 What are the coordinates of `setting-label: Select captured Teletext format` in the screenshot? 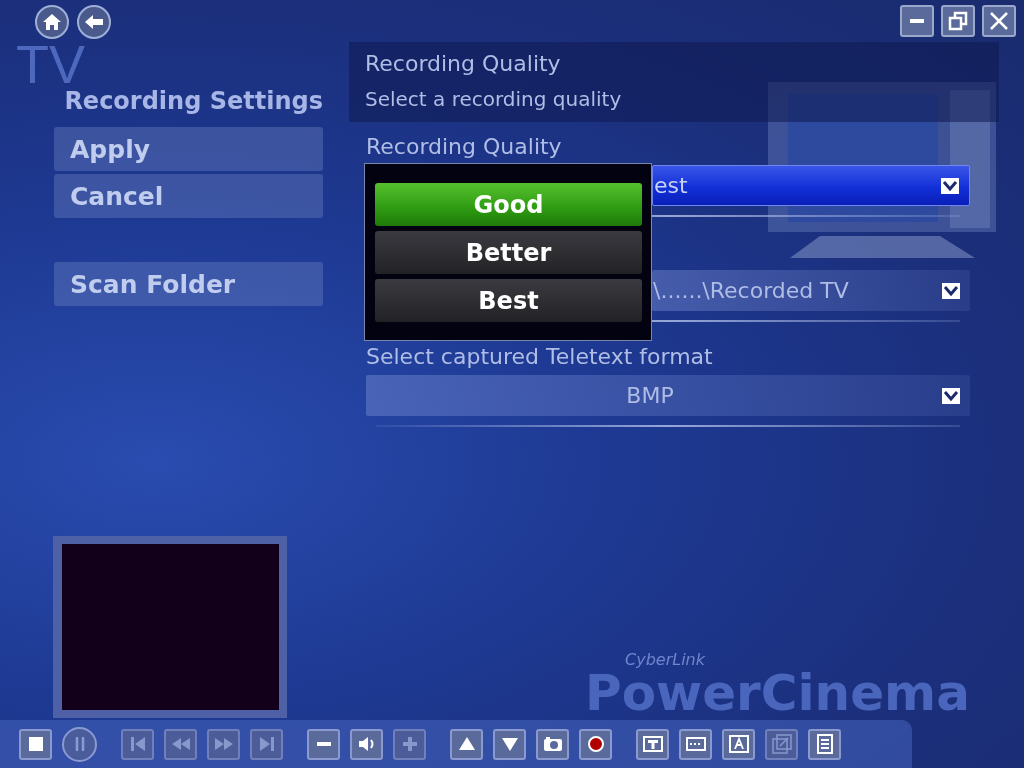 It's located at (540, 357).